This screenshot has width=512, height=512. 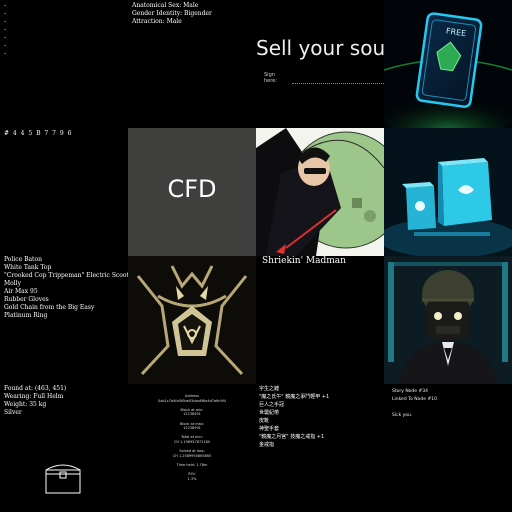 What do you see at coordinates (320, 64) in the screenshot?
I see `soul-contract-tile: Sell your sou Sign here:` at bounding box center [320, 64].